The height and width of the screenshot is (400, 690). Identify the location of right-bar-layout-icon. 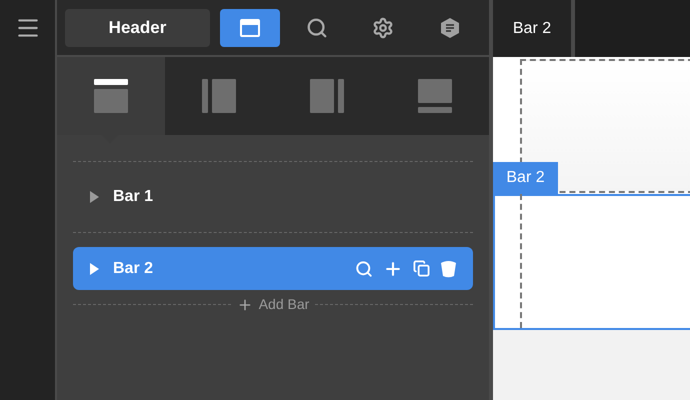
(327, 96).